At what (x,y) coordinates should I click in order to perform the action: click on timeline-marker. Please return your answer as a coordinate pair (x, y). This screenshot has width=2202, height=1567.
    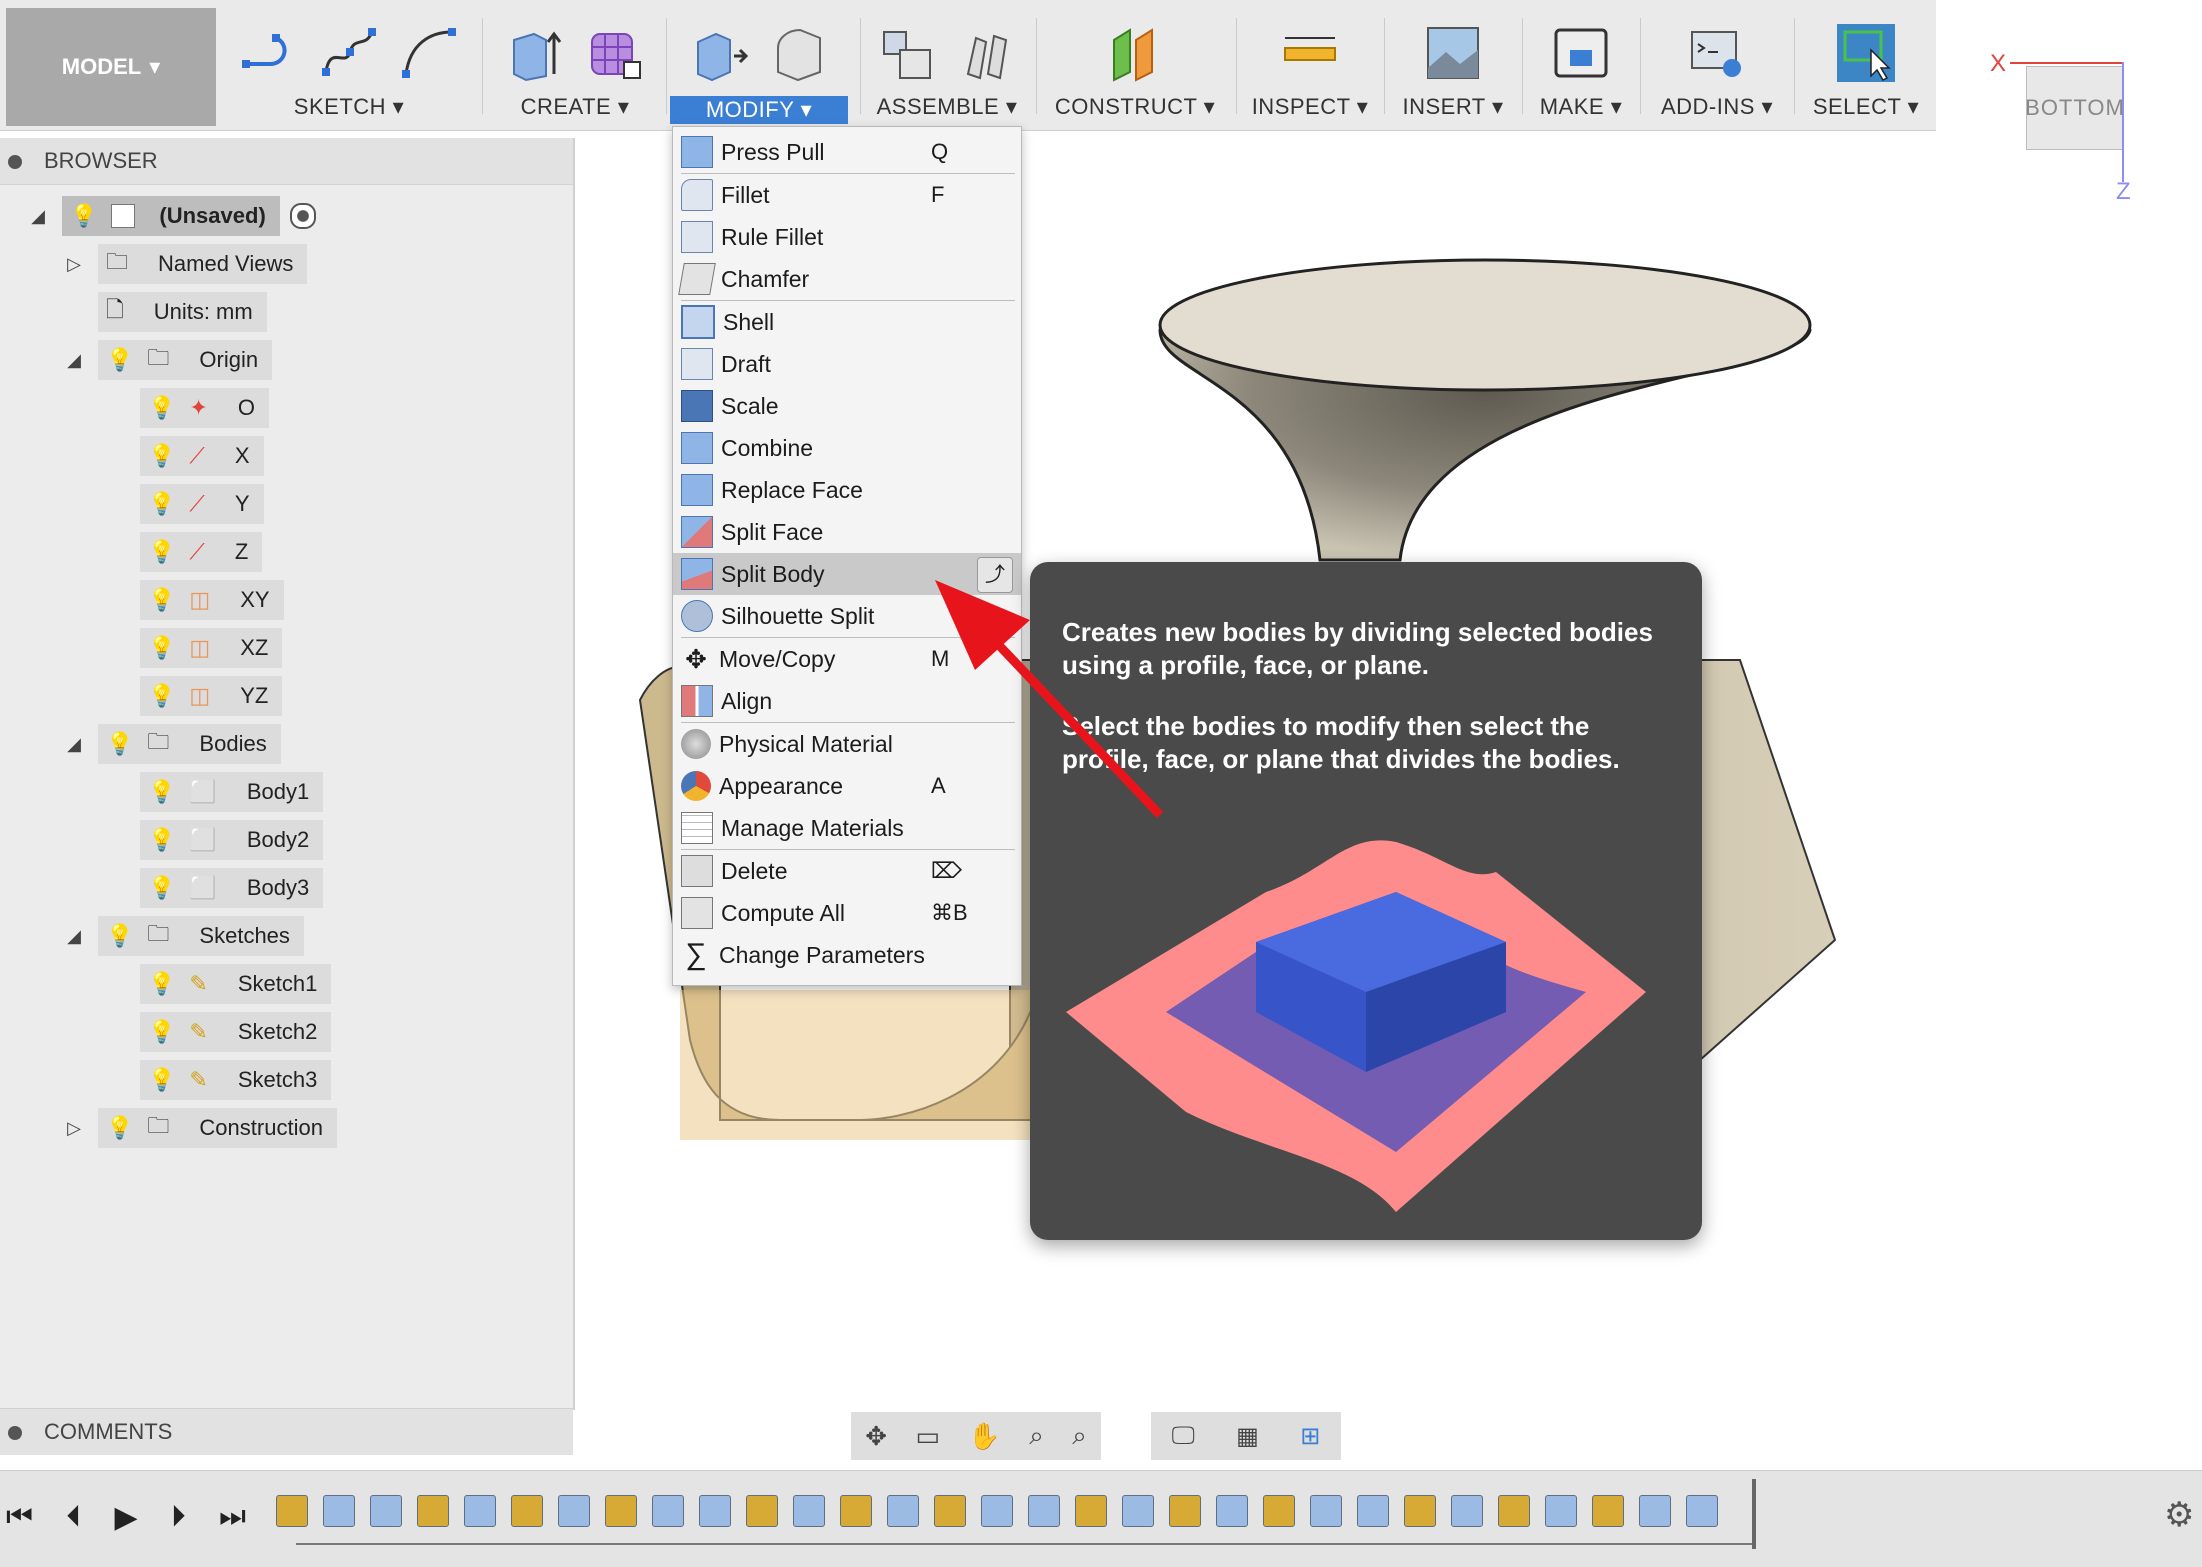
    Looking at the image, I should click on (1754, 1514).